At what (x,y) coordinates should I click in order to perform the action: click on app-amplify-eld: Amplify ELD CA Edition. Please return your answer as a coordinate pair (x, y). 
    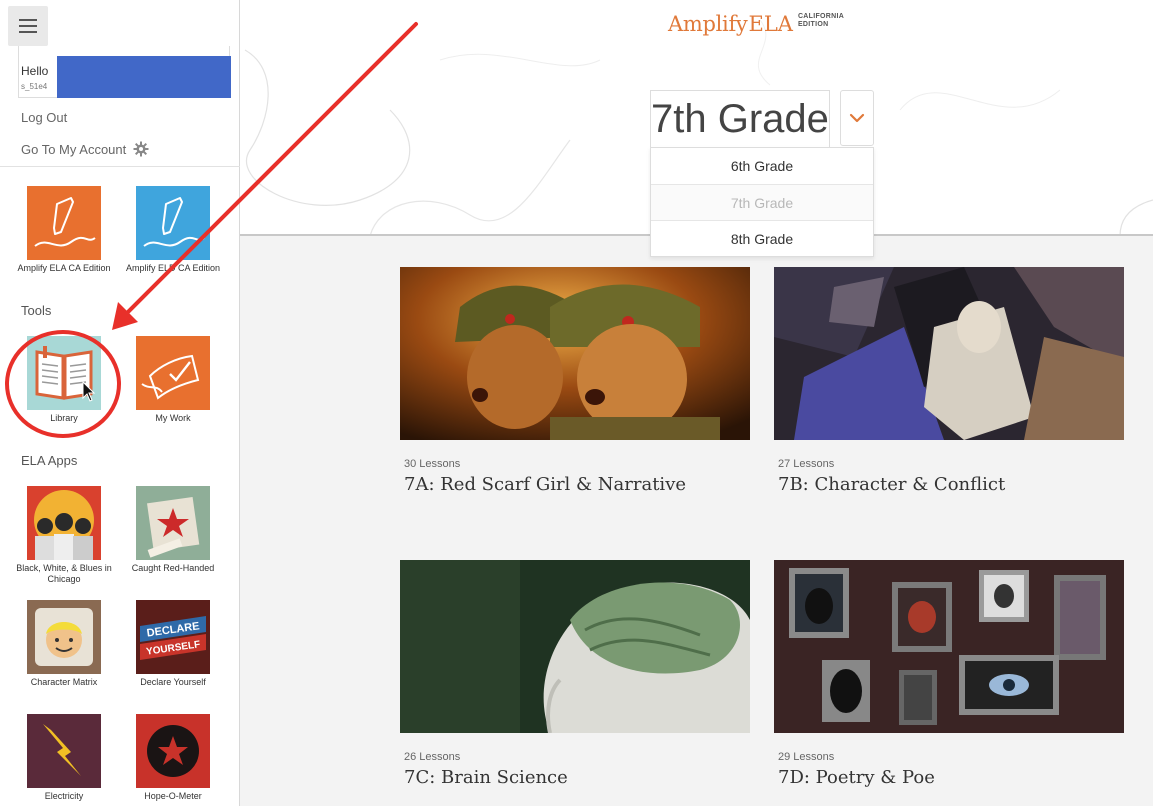
    Looking at the image, I should click on (173, 230).